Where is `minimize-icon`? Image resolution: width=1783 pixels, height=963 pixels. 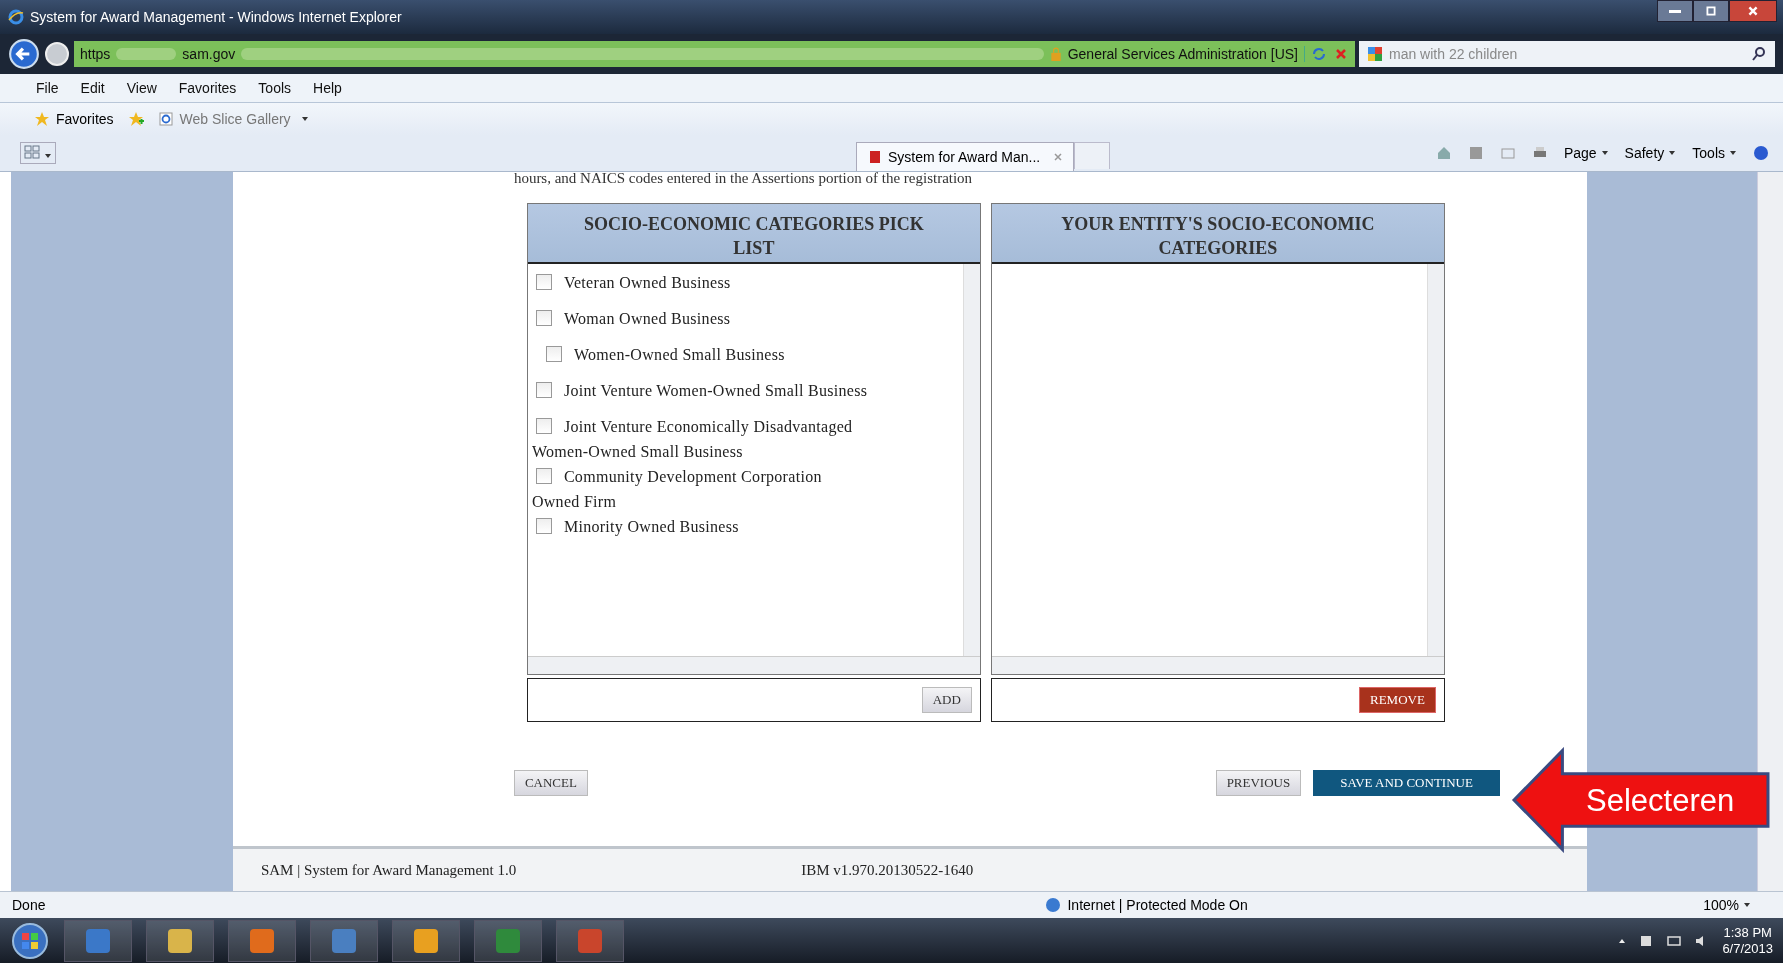
minimize-icon is located at coordinates (1675, 11).